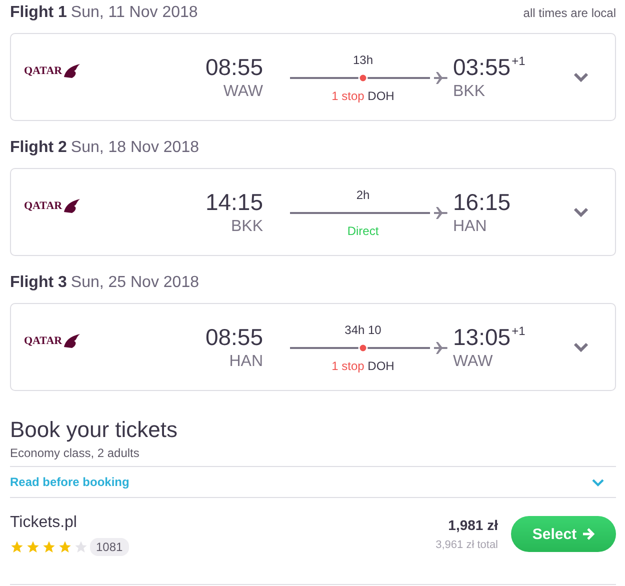  Describe the element at coordinates (482, 67) in the screenshot. I see `arrival-time: 03:55` at that location.